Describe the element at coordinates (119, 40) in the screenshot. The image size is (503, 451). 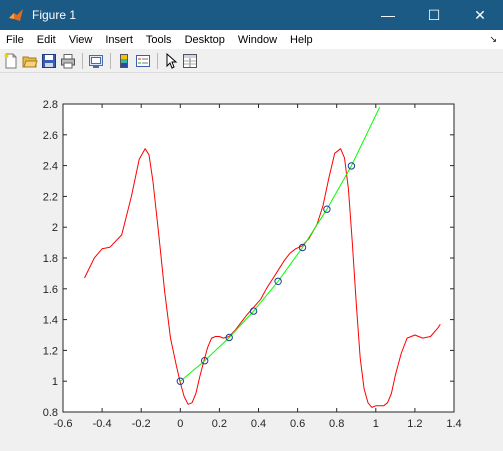
I see `menu-insert: Insert` at that location.